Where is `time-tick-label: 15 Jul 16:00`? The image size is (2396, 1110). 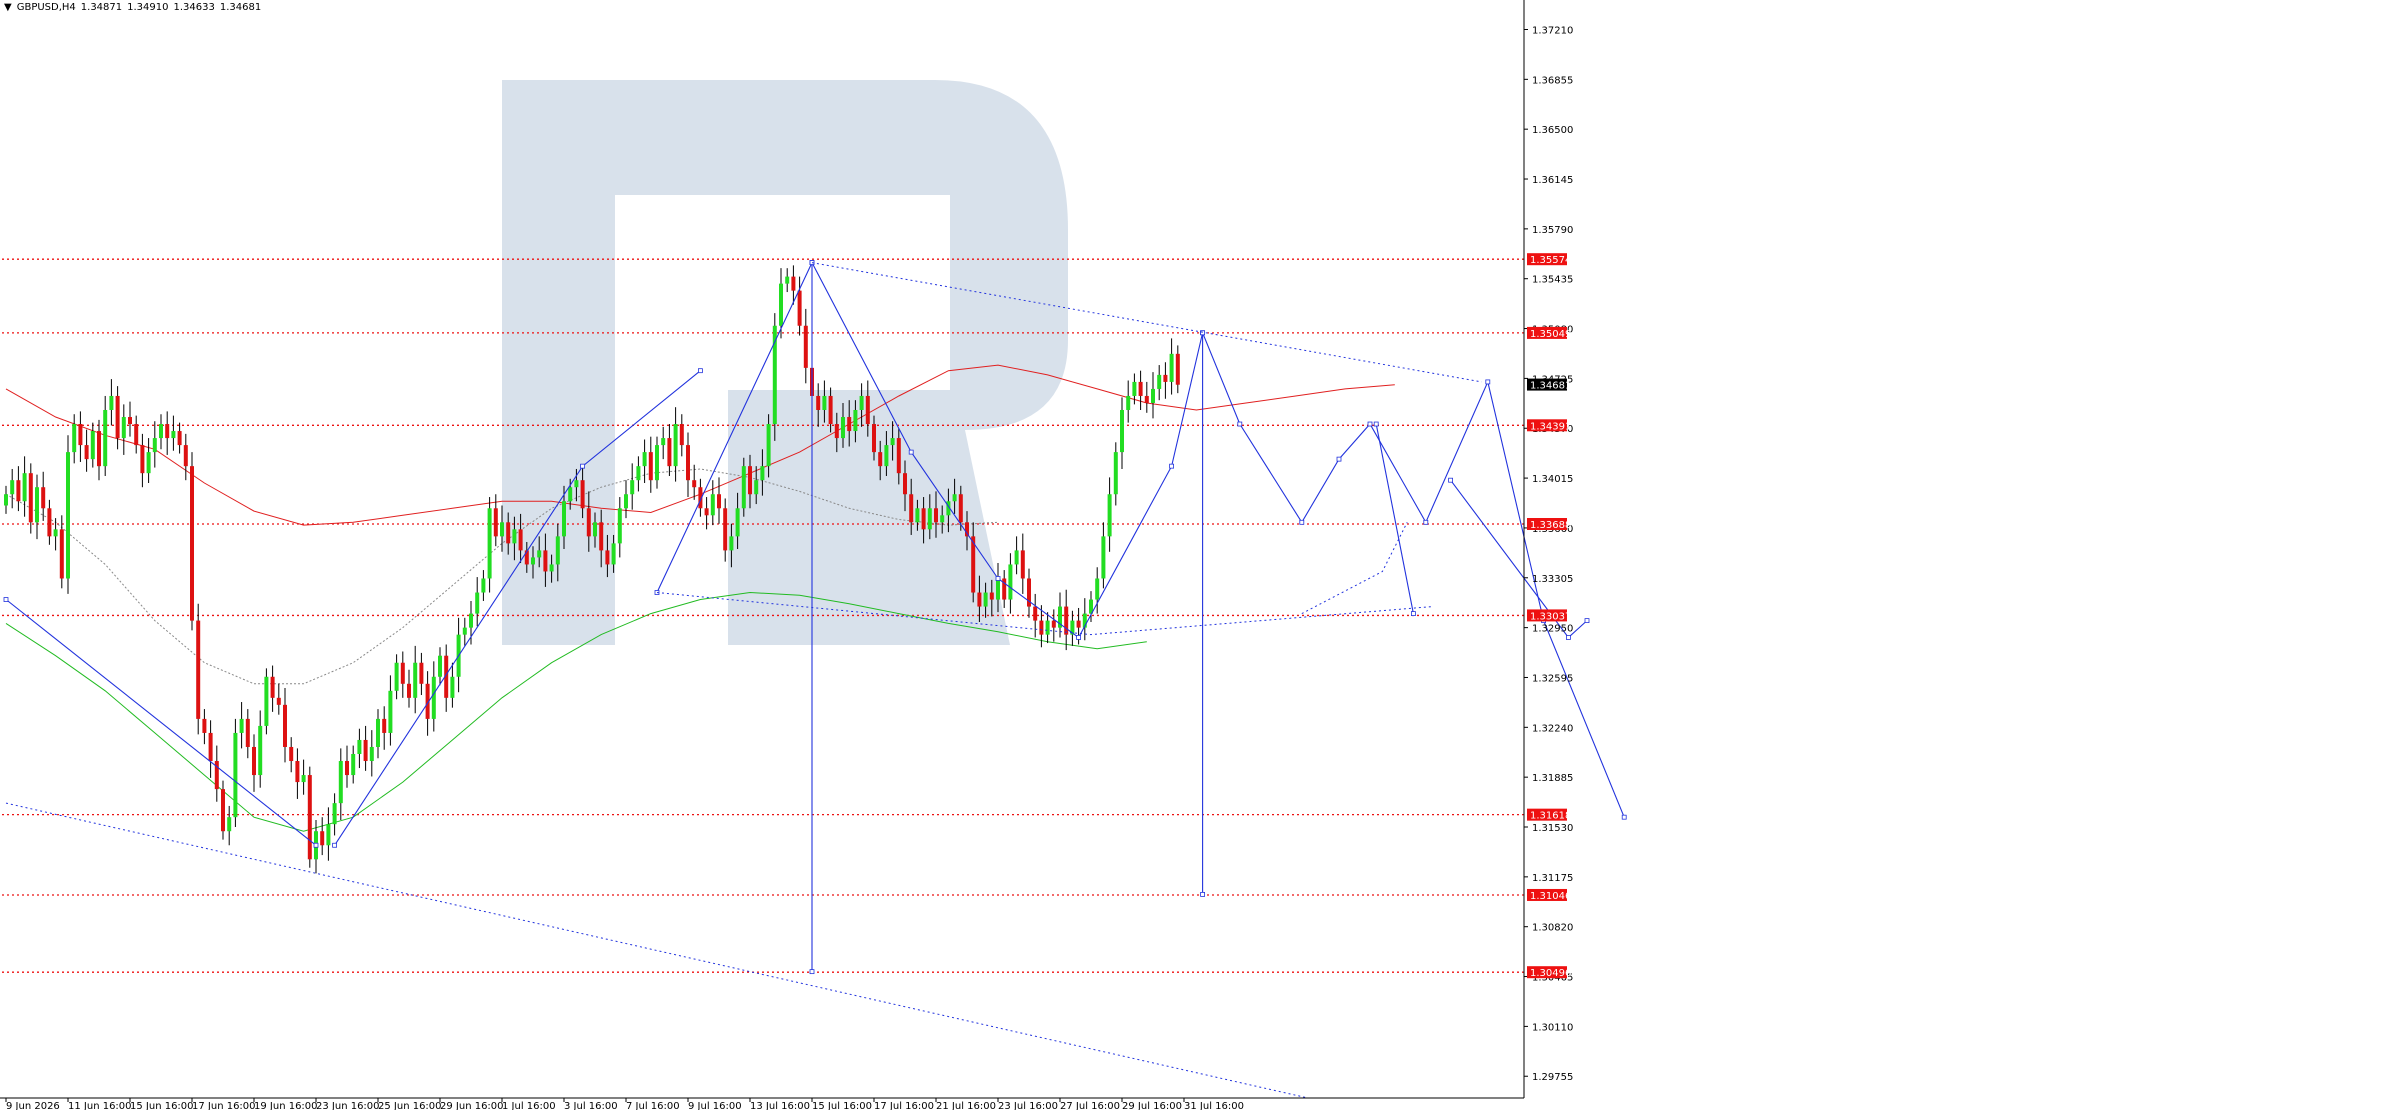 time-tick-label: 15 Jul 16:00 is located at coordinates (842, 1105).